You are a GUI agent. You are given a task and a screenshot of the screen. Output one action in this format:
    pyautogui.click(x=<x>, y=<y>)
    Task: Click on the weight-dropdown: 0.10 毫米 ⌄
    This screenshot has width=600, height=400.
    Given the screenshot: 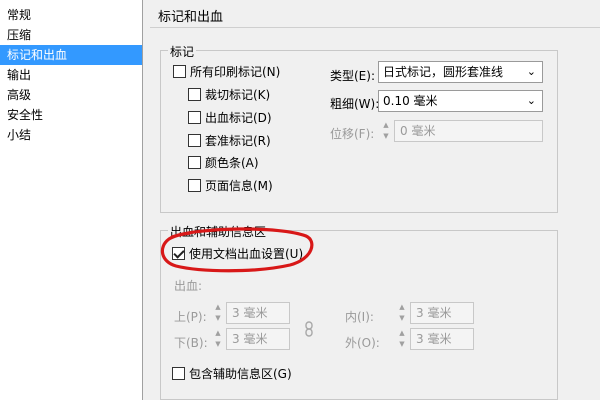 What is the action you would take?
    pyautogui.click(x=460, y=101)
    